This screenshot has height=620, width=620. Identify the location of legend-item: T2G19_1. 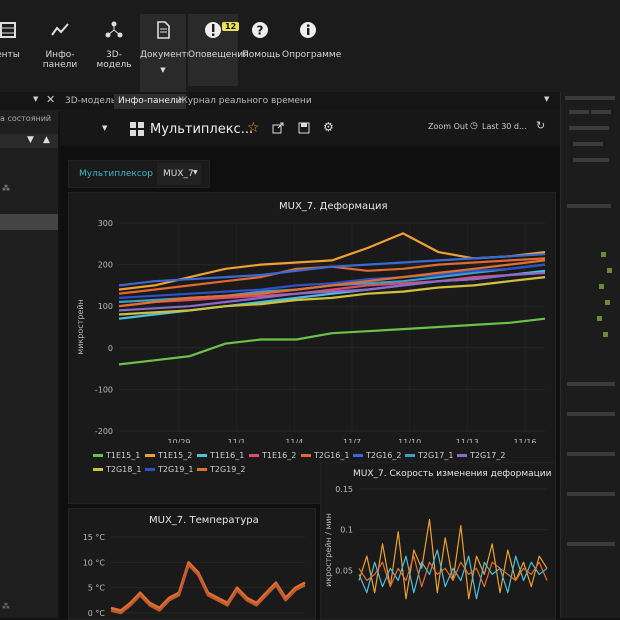
(169, 469).